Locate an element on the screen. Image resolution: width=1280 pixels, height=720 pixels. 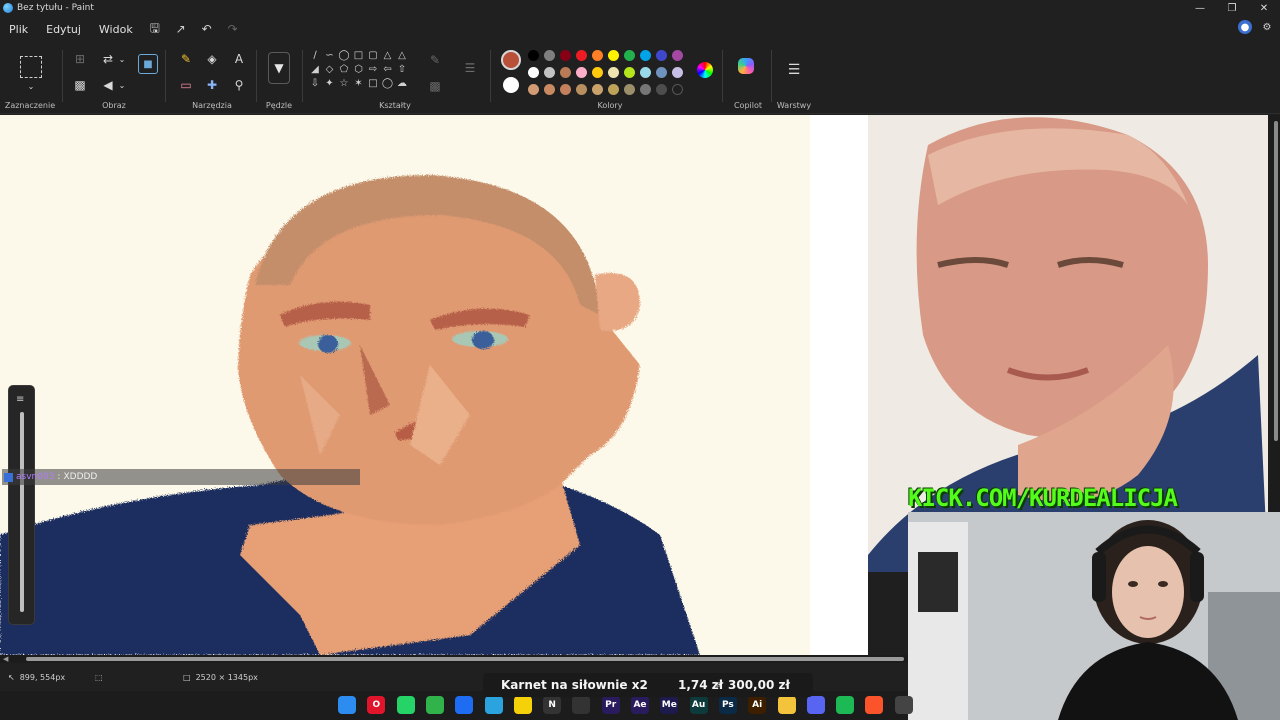
vertical-scroll-thumb is located at coordinates (1276, 281).